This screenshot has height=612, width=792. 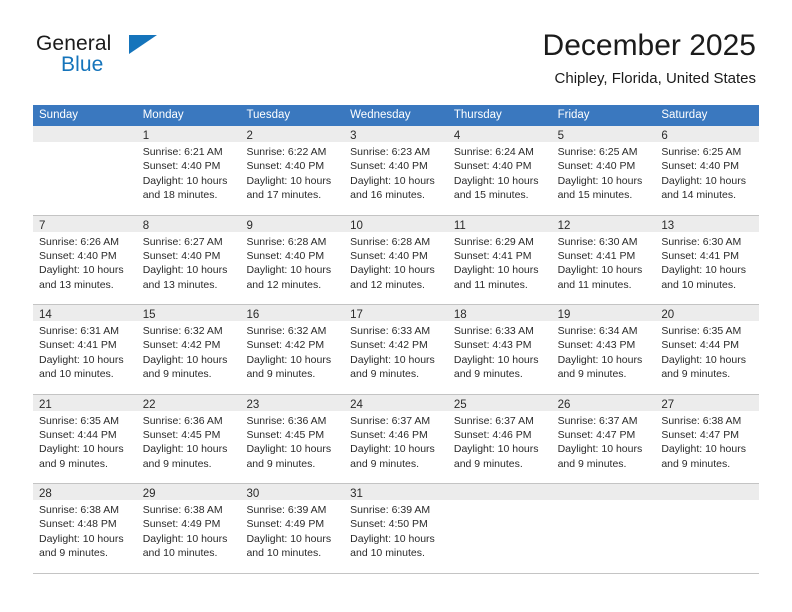 I want to click on day-number: 18, so click(x=460, y=315).